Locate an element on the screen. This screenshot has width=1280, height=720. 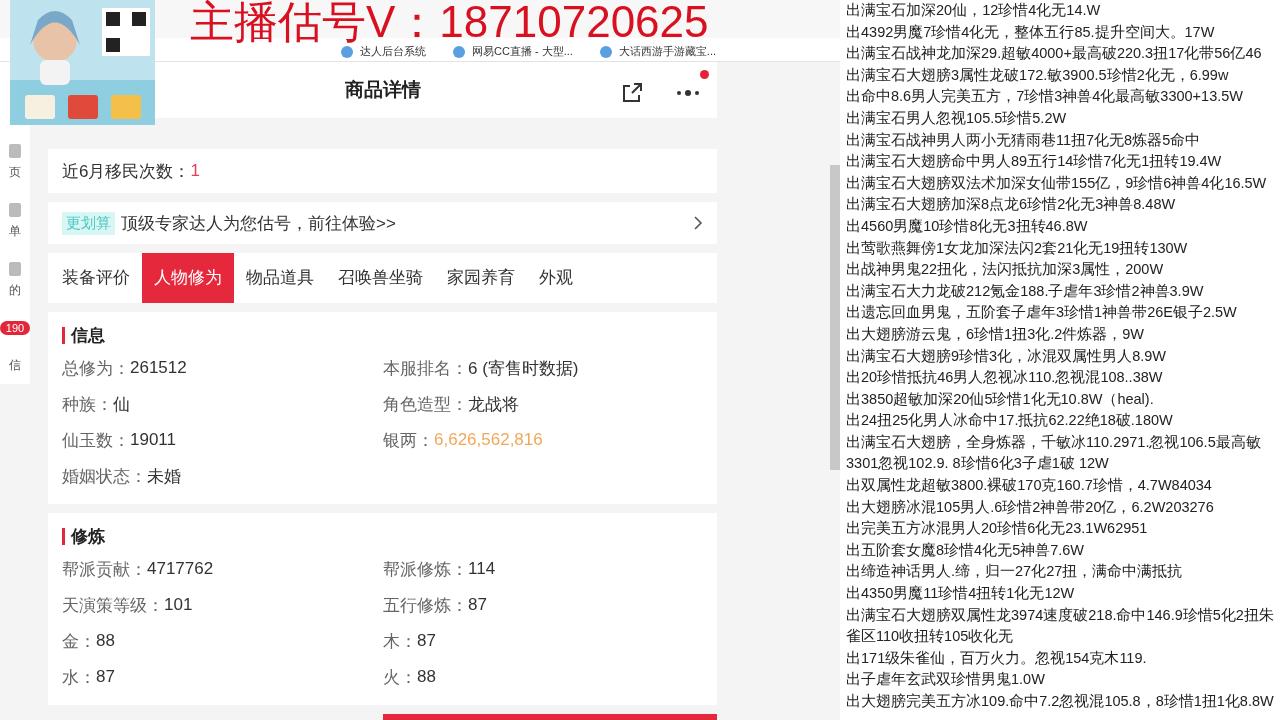
listing-text: 出满宝石战神龙加深29.超敏4000+最高破220.3扭17化带56亿46 is located at coordinates (1054, 54).